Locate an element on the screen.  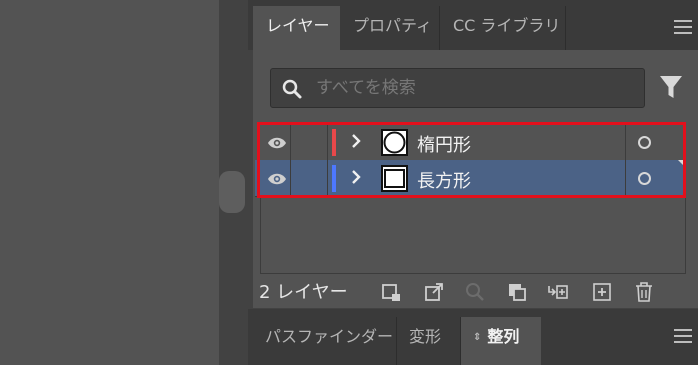
panel-menu-icon is located at coordinates (683, 27).